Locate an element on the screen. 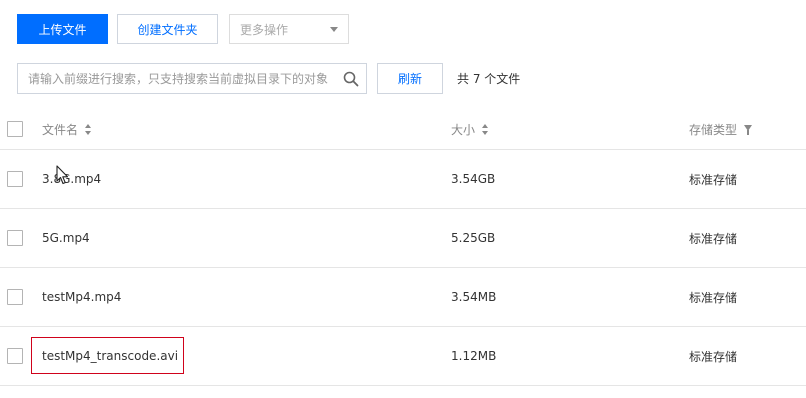 The width and height of the screenshot is (806, 398). column-header-name-label: 文件名 is located at coordinates (60, 129).